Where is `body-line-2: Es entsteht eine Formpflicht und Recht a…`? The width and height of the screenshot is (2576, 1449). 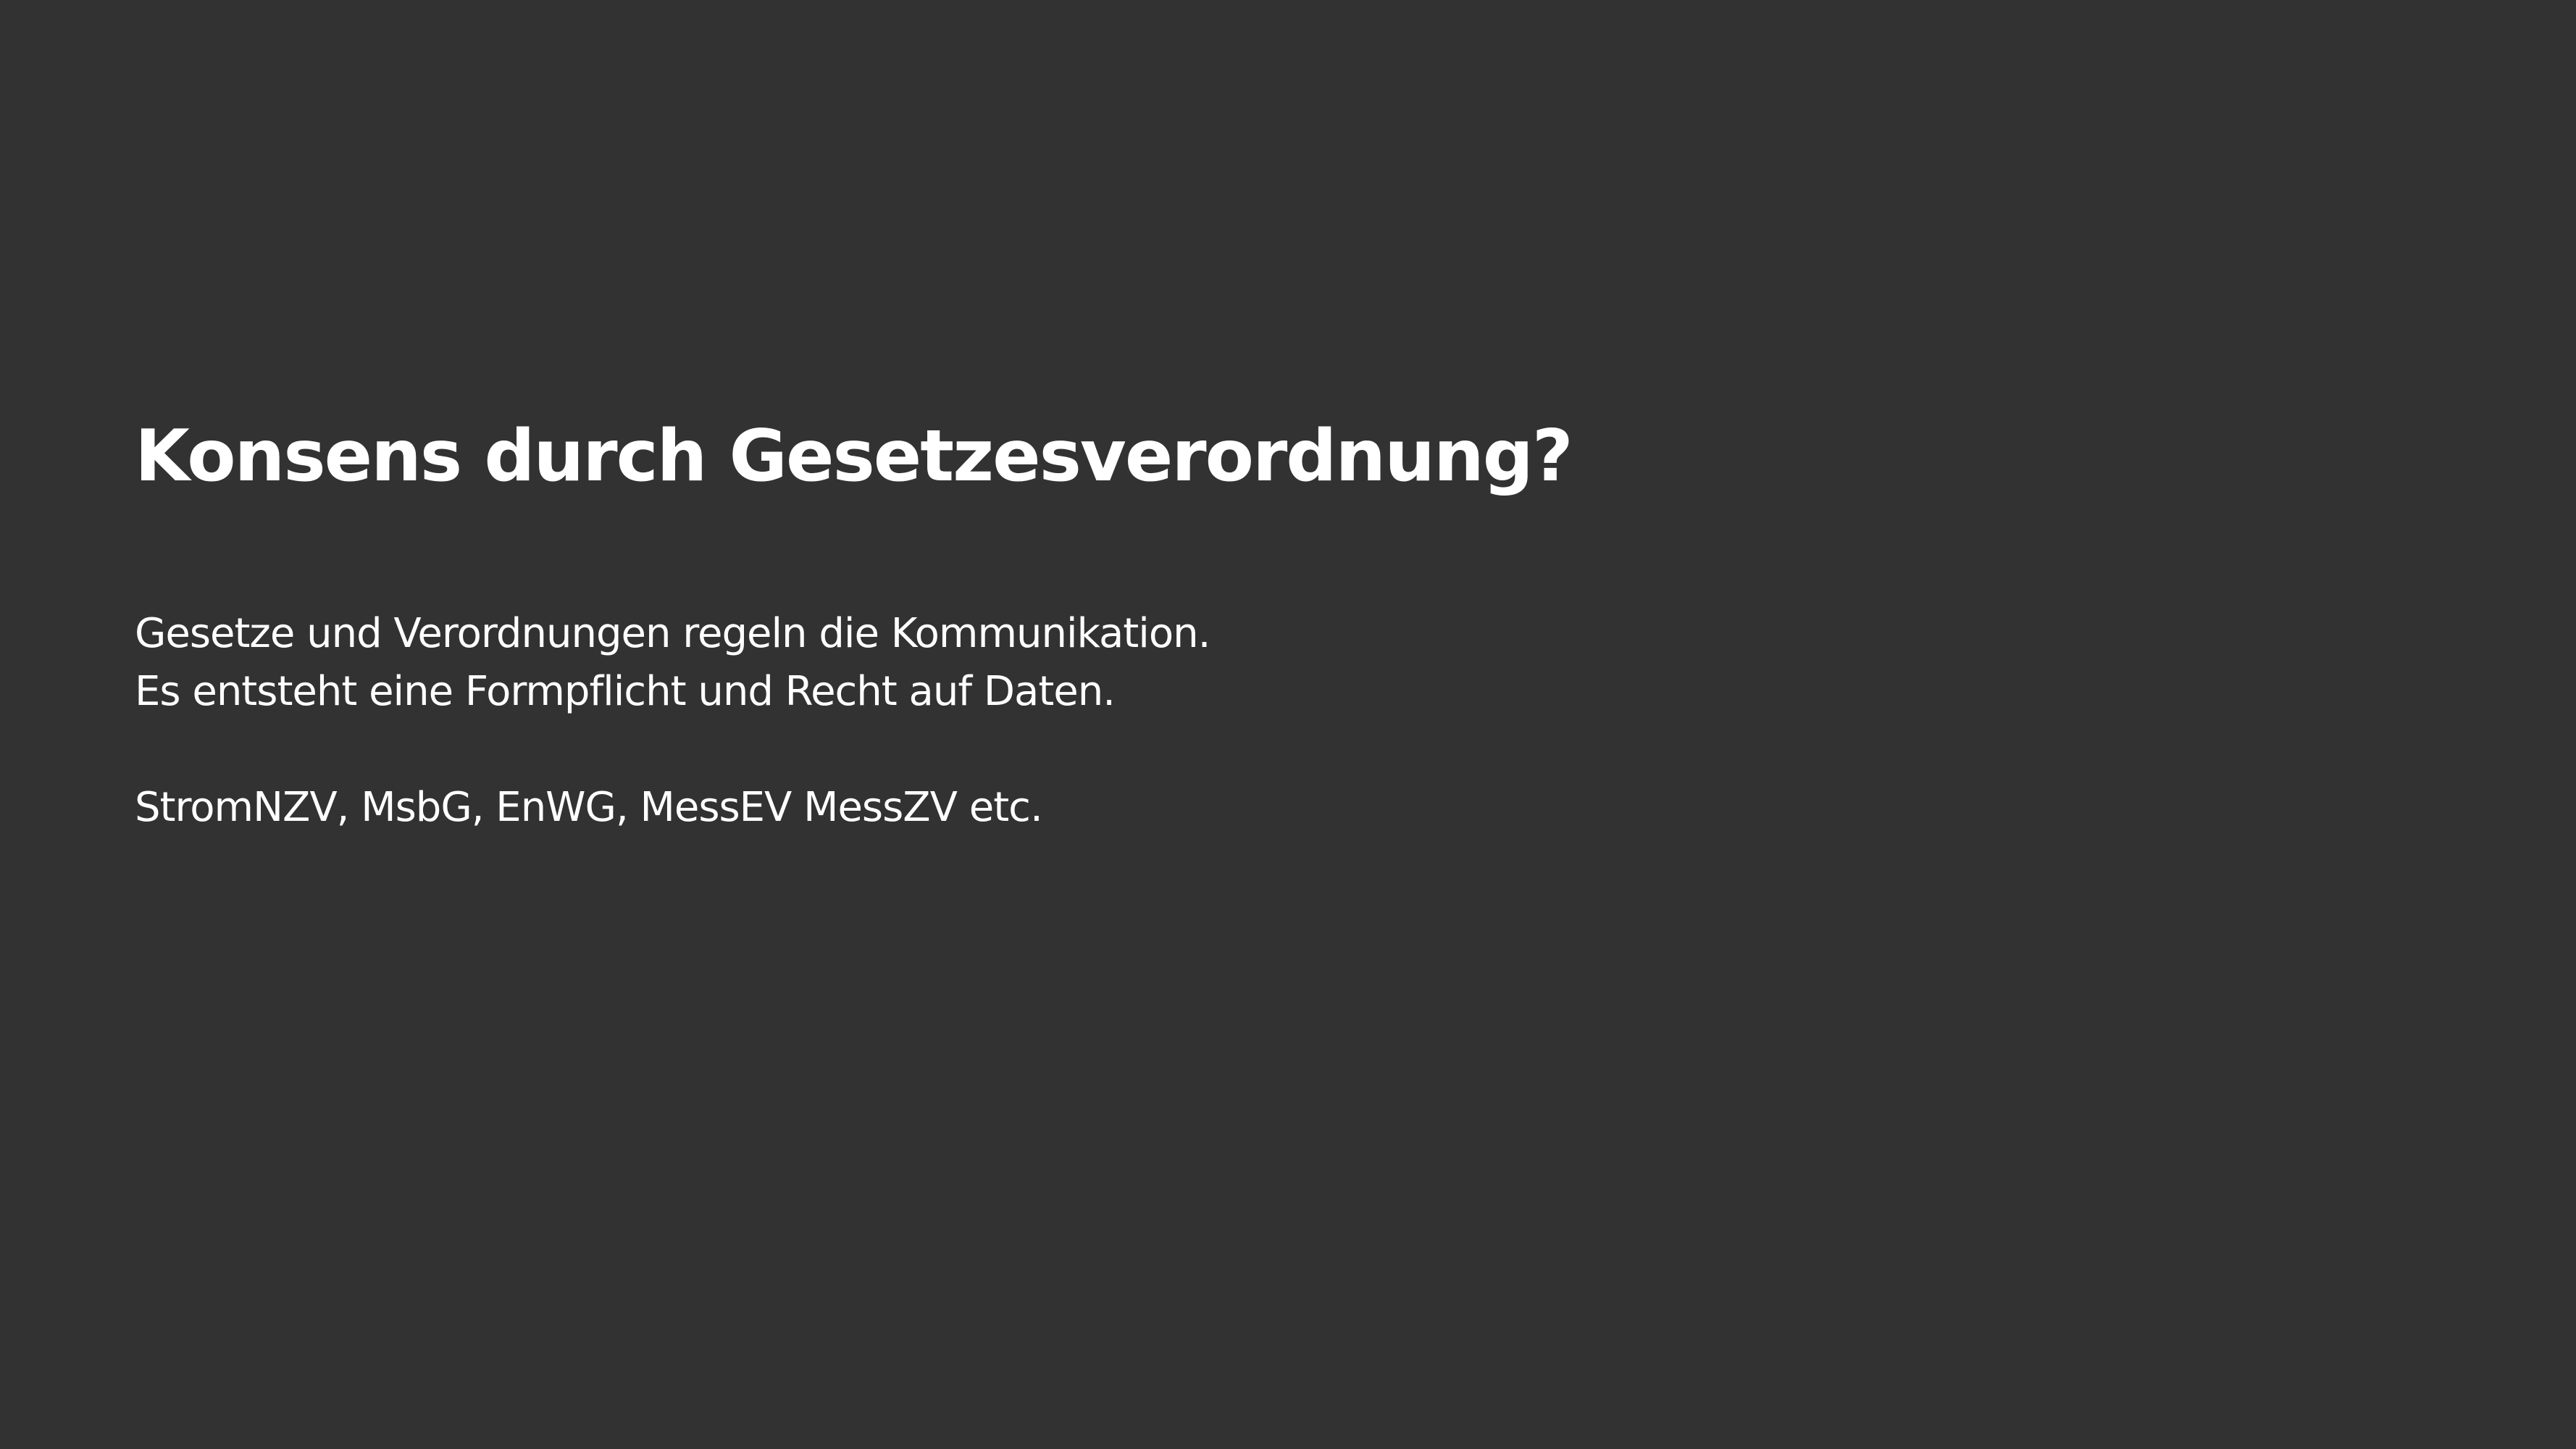
body-line-2: Es entsteht eine Formpflicht und Recht a… is located at coordinates (625, 692).